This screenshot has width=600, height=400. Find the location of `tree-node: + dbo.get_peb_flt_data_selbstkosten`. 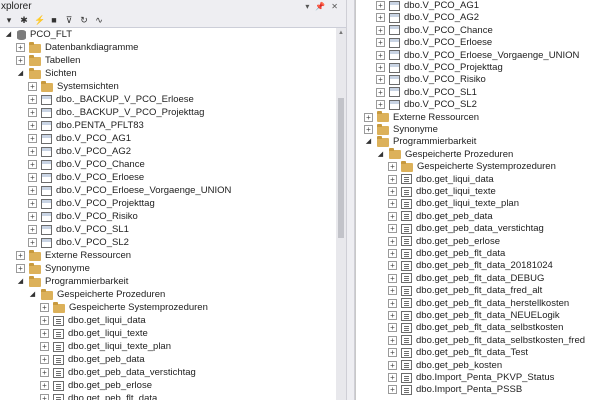

tree-node: + dbo.get_peb_flt_data_selbstkosten is located at coordinates (475, 327).